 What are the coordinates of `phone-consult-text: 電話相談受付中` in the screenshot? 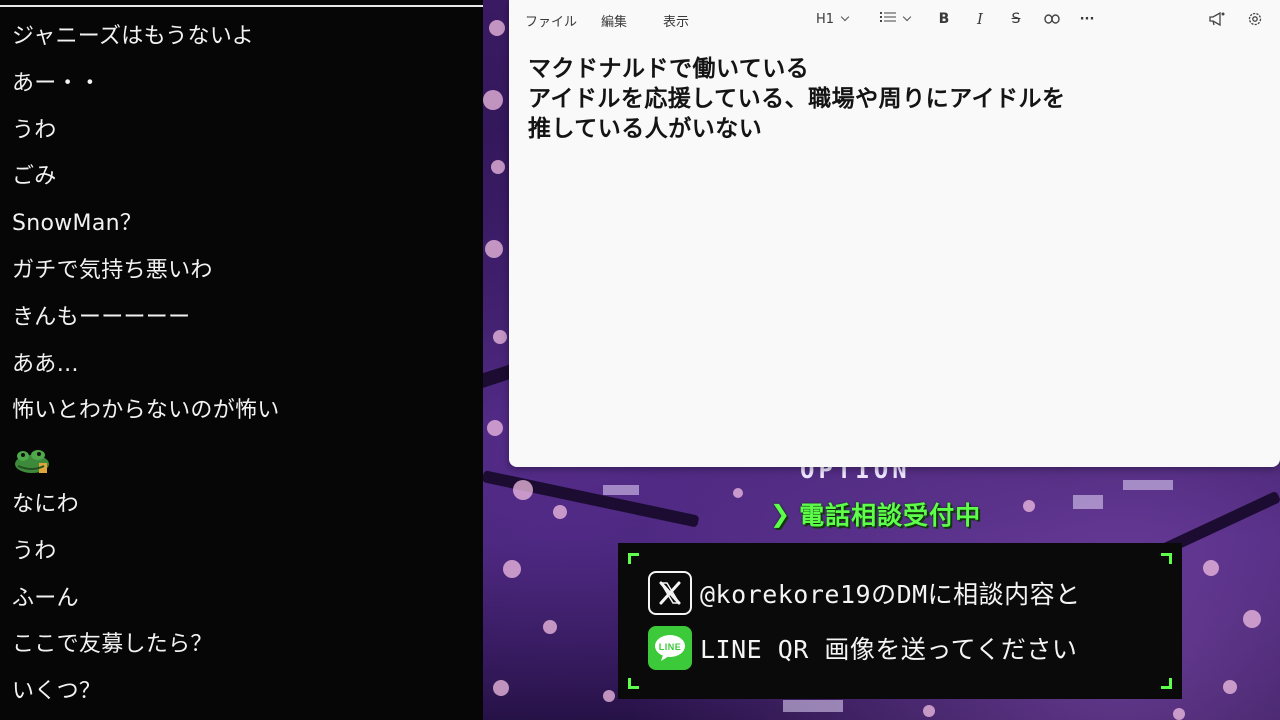 It's located at (890, 515).